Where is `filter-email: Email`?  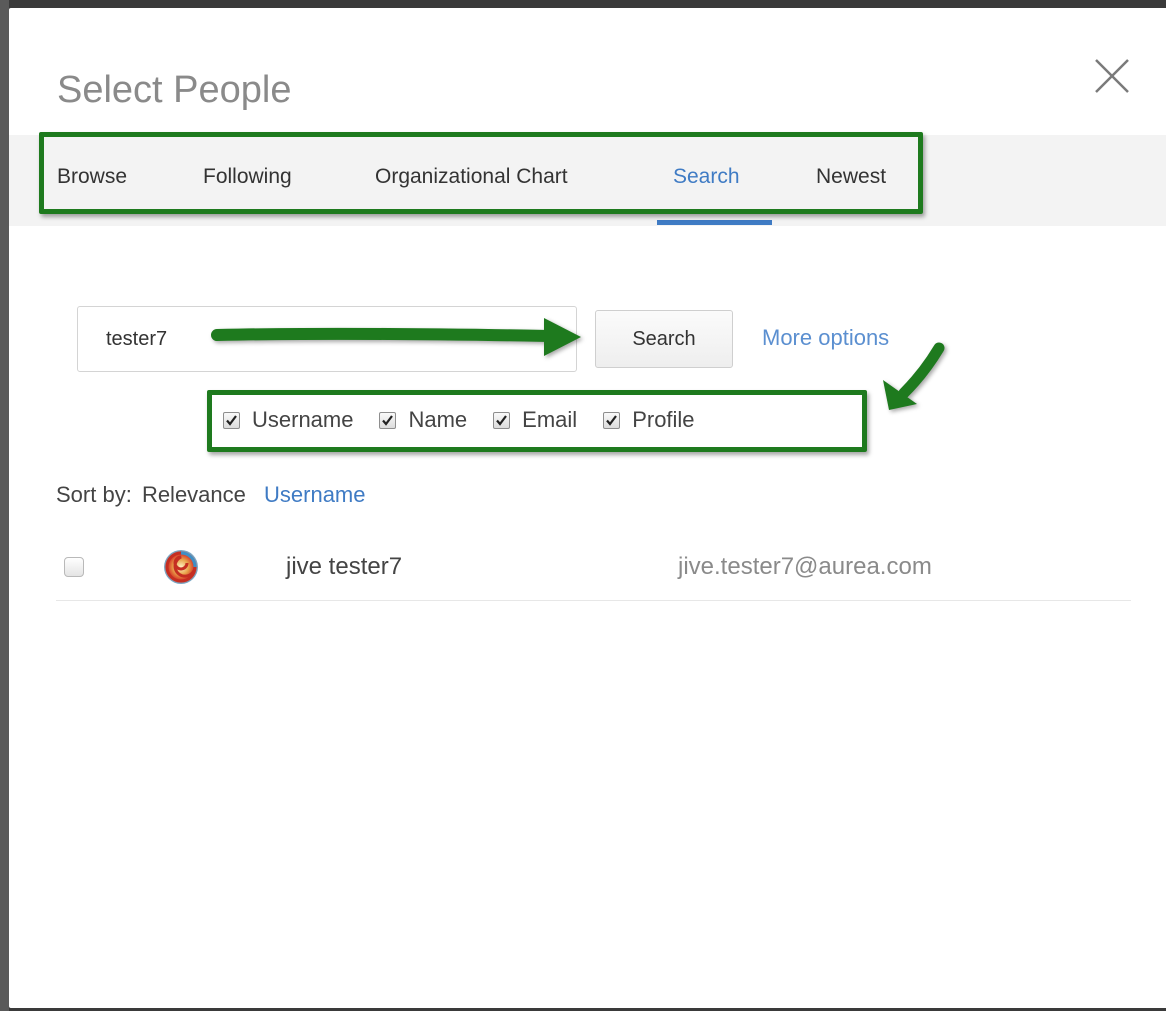
filter-email: Email is located at coordinates (535, 420).